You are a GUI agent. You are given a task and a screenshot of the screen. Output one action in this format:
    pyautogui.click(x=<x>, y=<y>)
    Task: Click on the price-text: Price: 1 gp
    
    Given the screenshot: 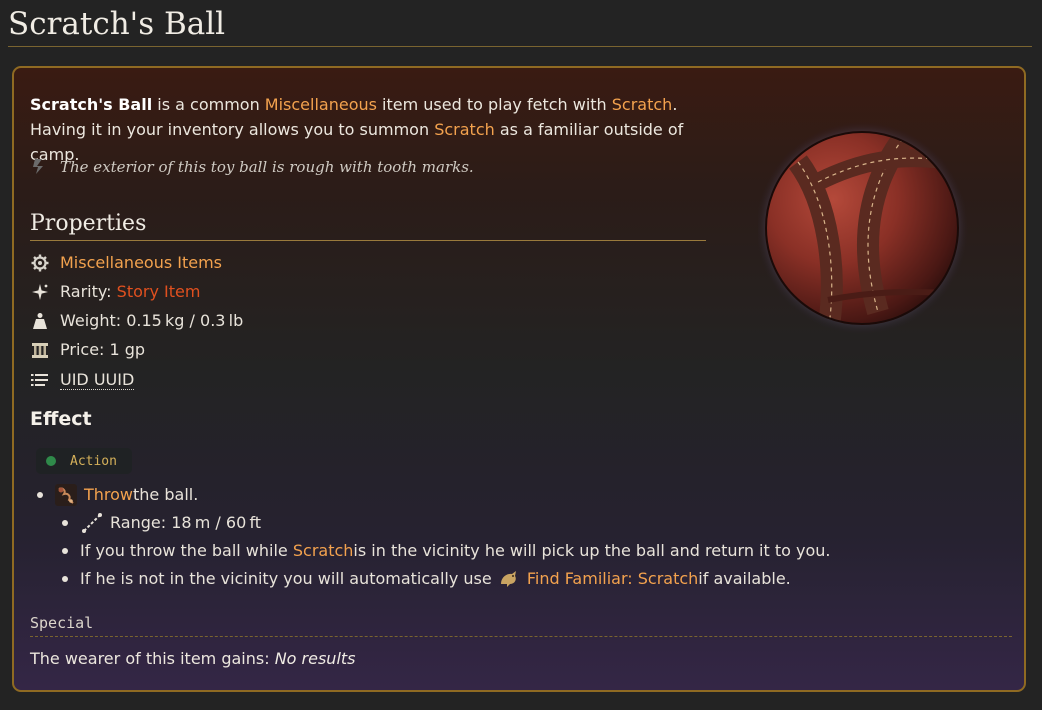 What is the action you would take?
    pyautogui.click(x=103, y=349)
    